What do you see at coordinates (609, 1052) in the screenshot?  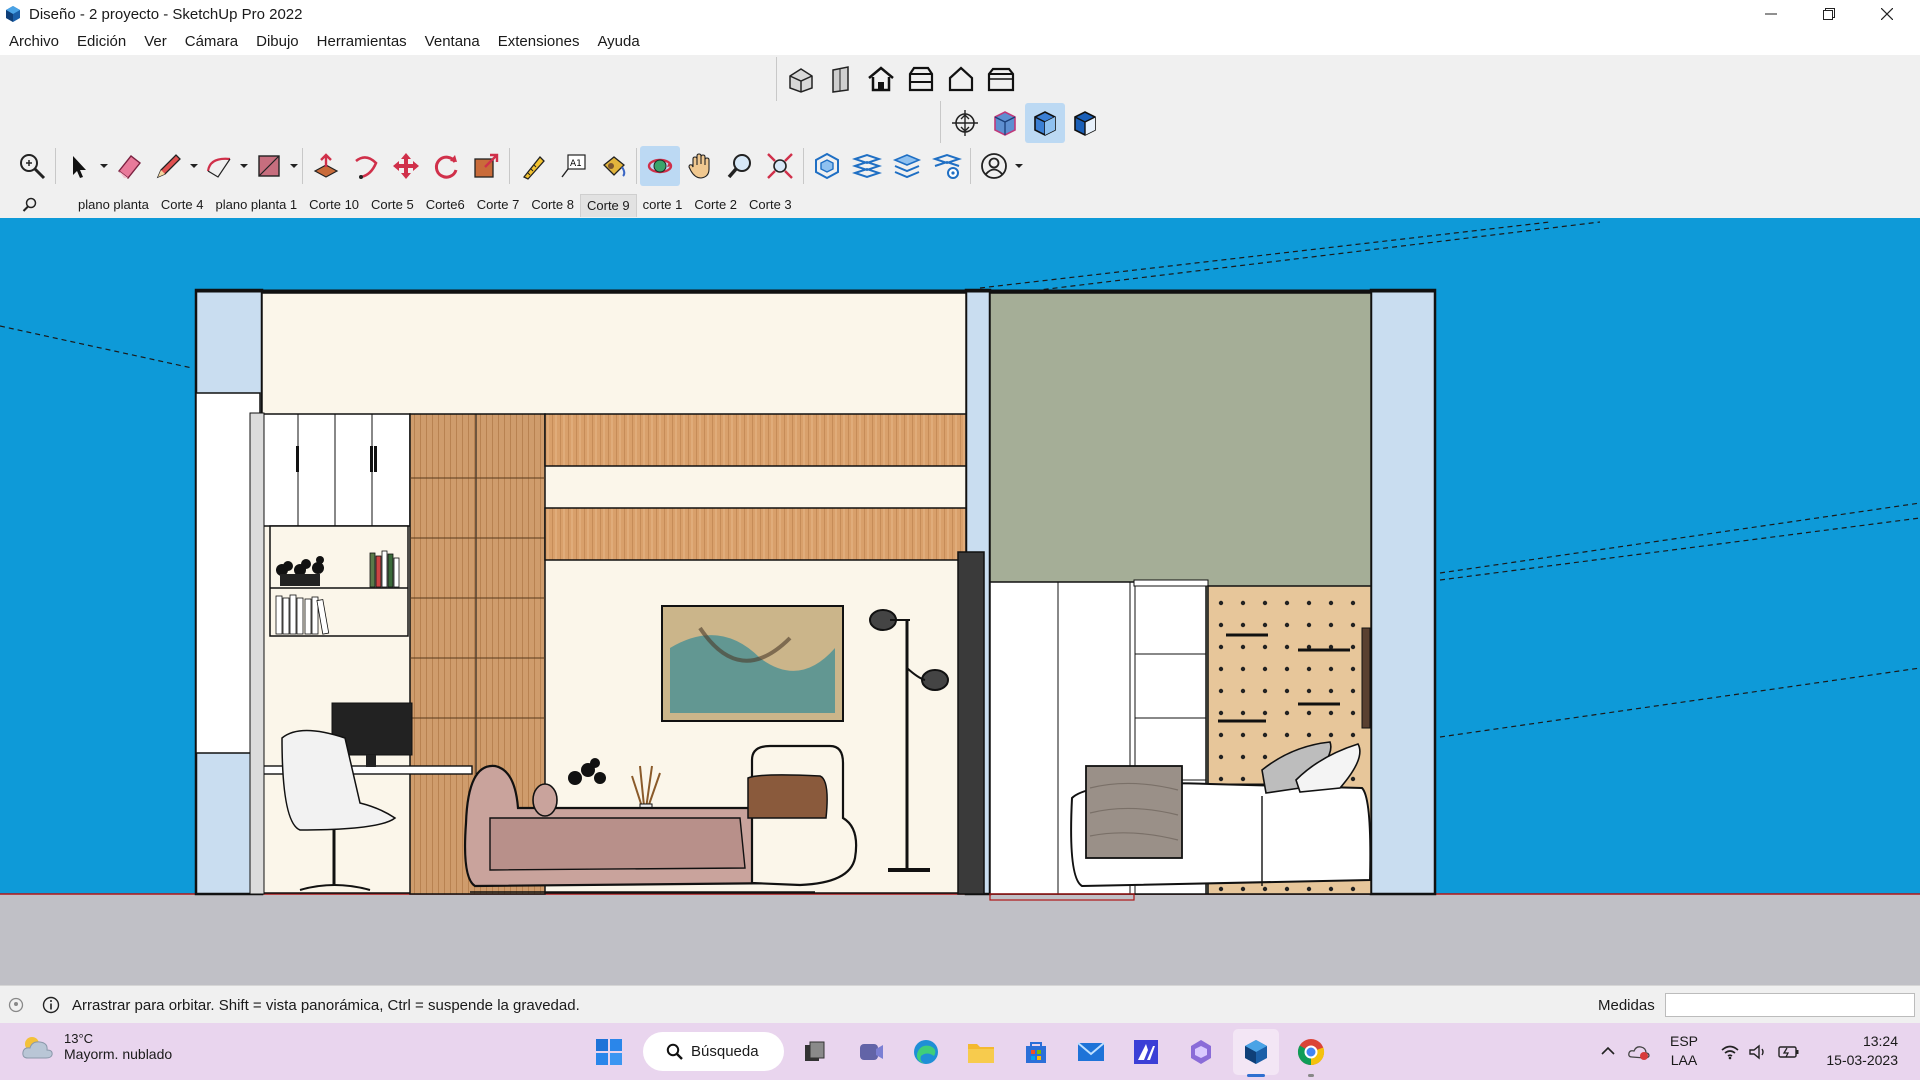 I see `start-button` at bounding box center [609, 1052].